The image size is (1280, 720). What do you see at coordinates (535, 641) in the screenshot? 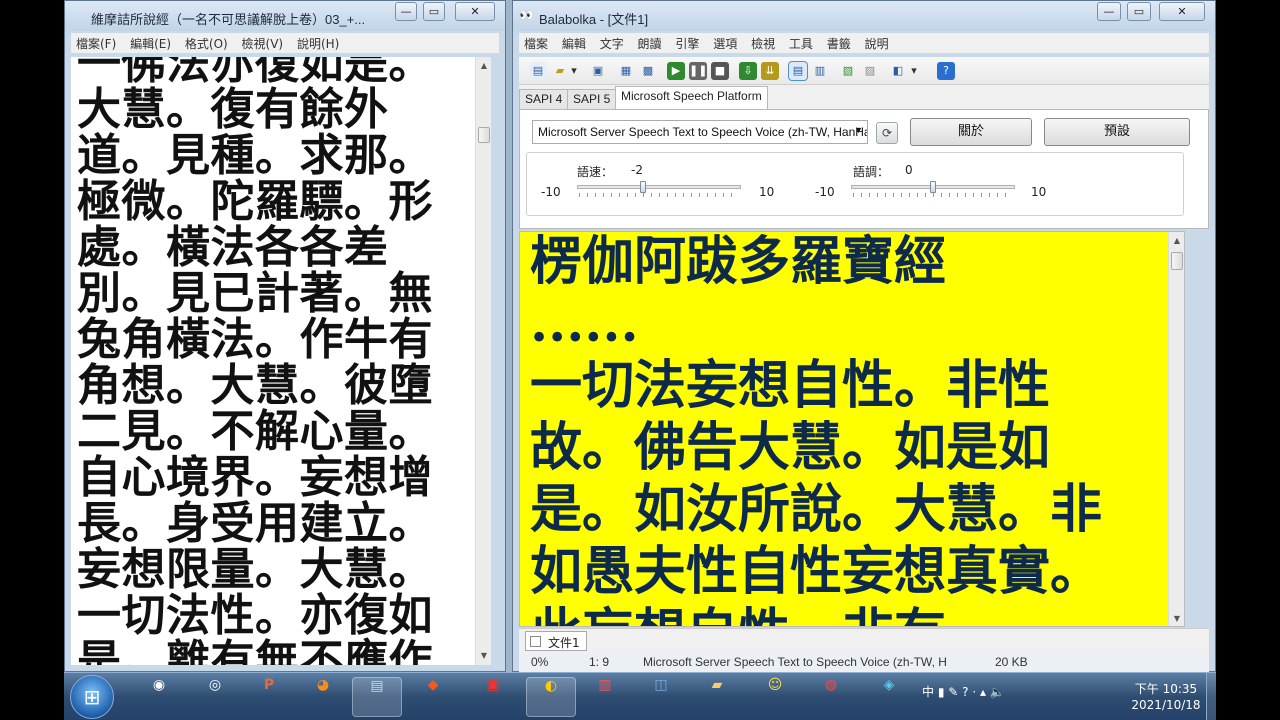
I see `document-checkbox` at bounding box center [535, 641].